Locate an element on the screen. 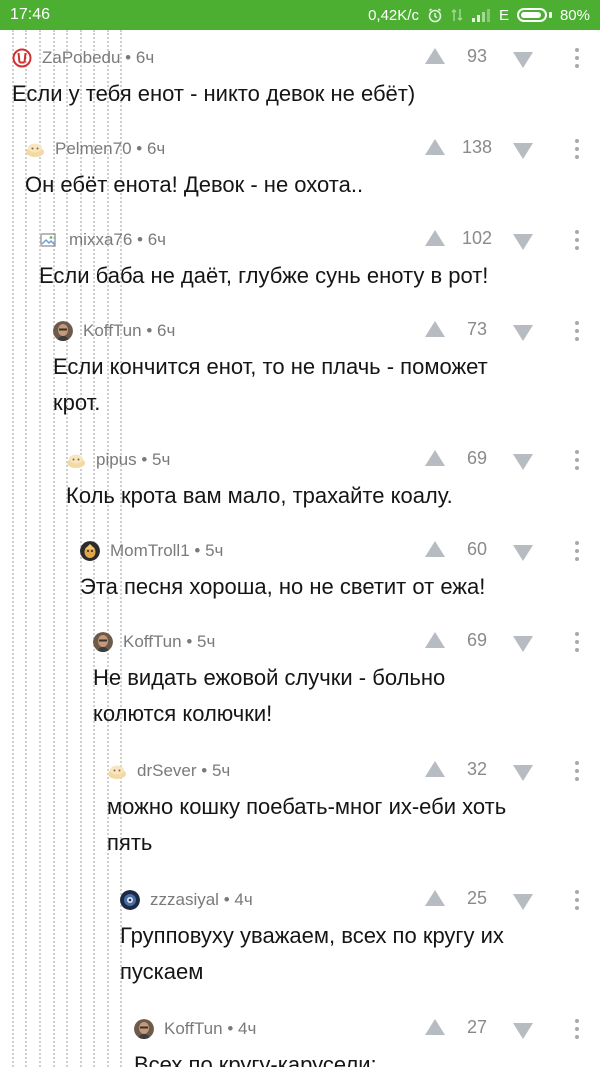 This screenshot has height=1067, width=600. network-speed: 0,42K/c is located at coordinates (393, 15).